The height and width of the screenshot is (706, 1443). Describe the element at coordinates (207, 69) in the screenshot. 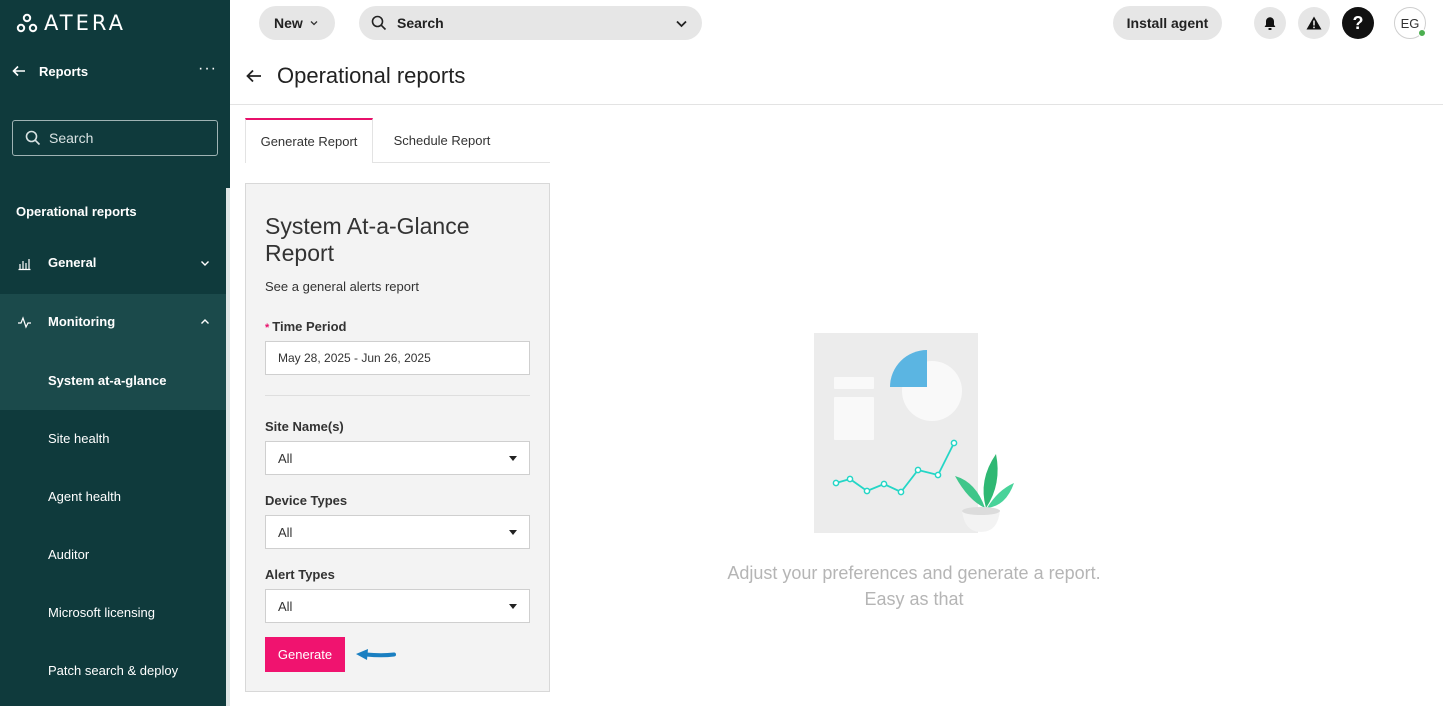

I see `more-options-icon: ···` at that location.